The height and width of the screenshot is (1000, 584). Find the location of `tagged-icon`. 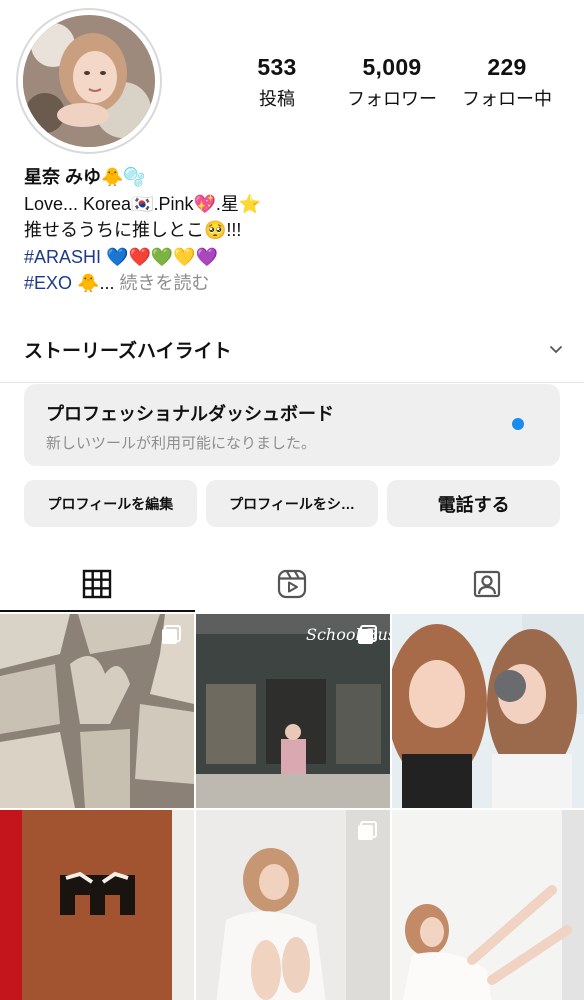

tagged-icon is located at coordinates (486, 584).